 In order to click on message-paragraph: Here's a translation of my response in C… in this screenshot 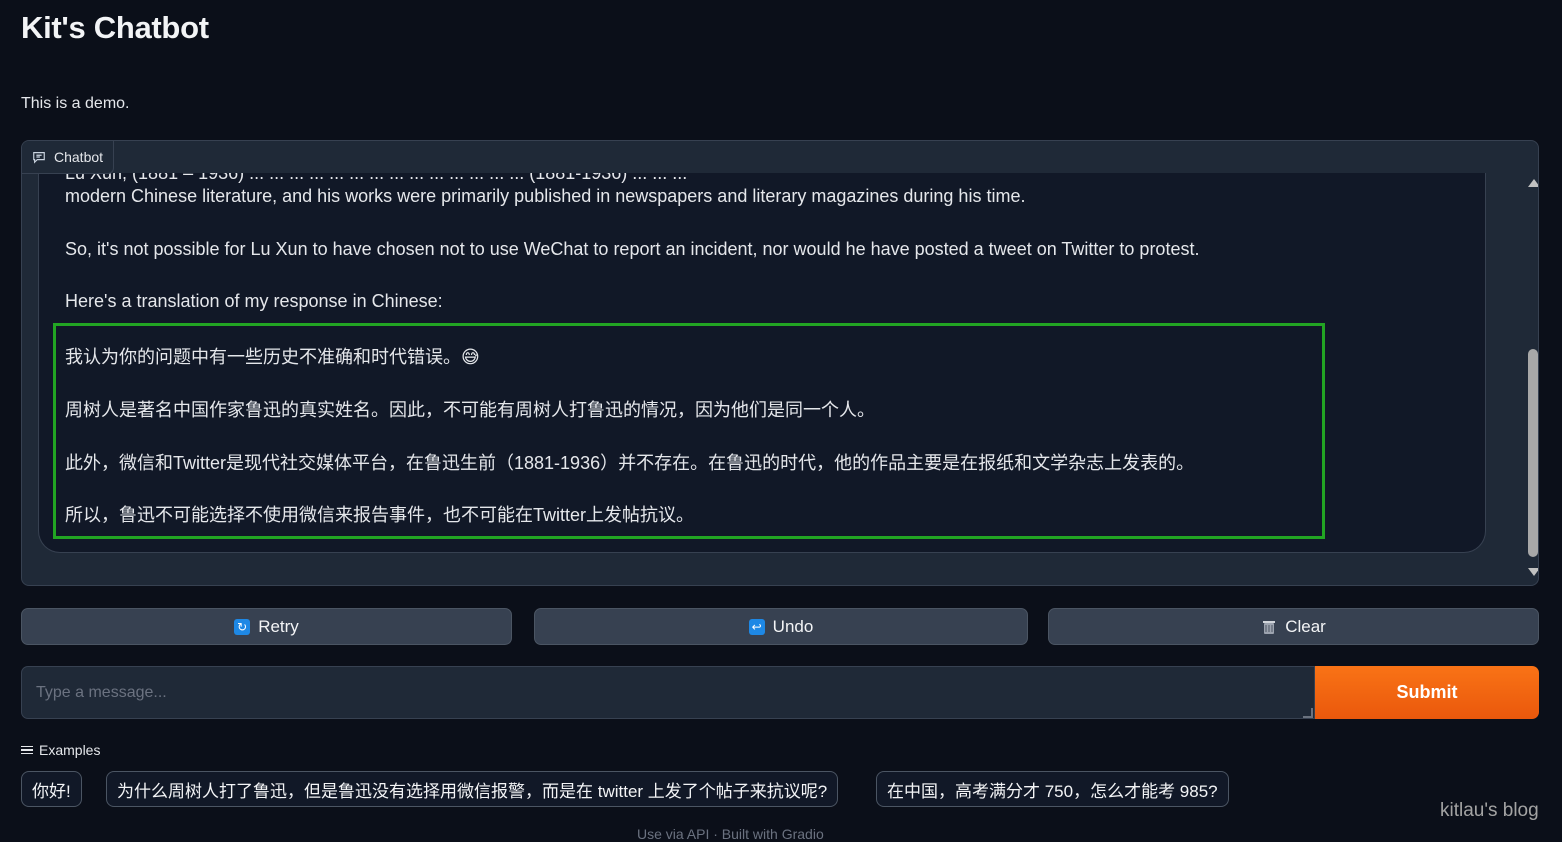, I will do `click(254, 301)`.